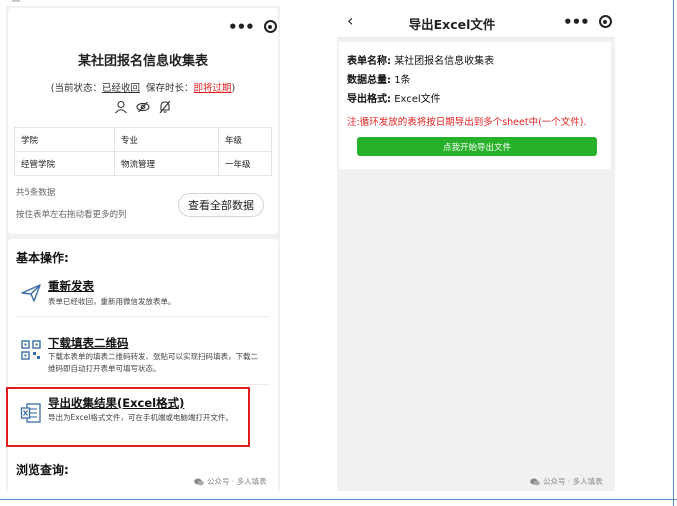 This screenshot has height=506, width=677. I want to click on form-action-icons, so click(143, 107).